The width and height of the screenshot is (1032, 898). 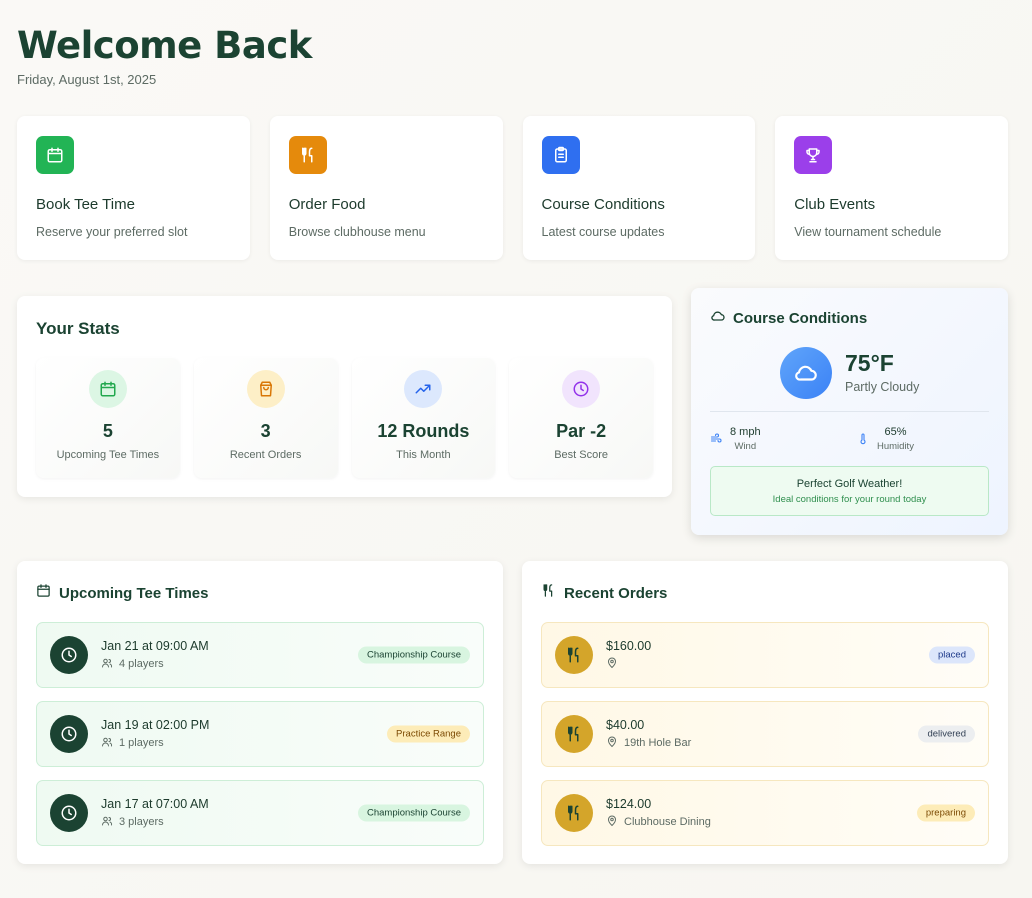 What do you see at coordinates (868, 232) in the screenshot?
I see `qa-desc: View tournament schedule` at bounding box center [868, 232].